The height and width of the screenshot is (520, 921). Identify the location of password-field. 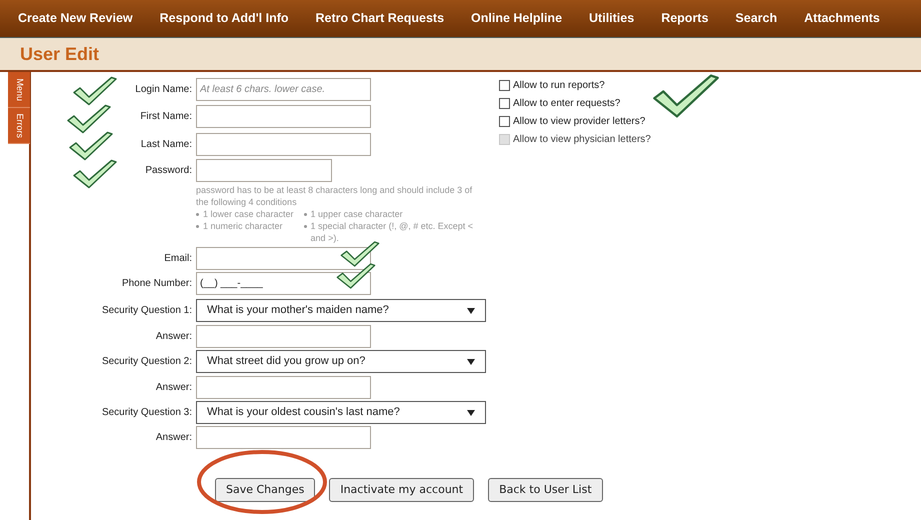
(264, 170).